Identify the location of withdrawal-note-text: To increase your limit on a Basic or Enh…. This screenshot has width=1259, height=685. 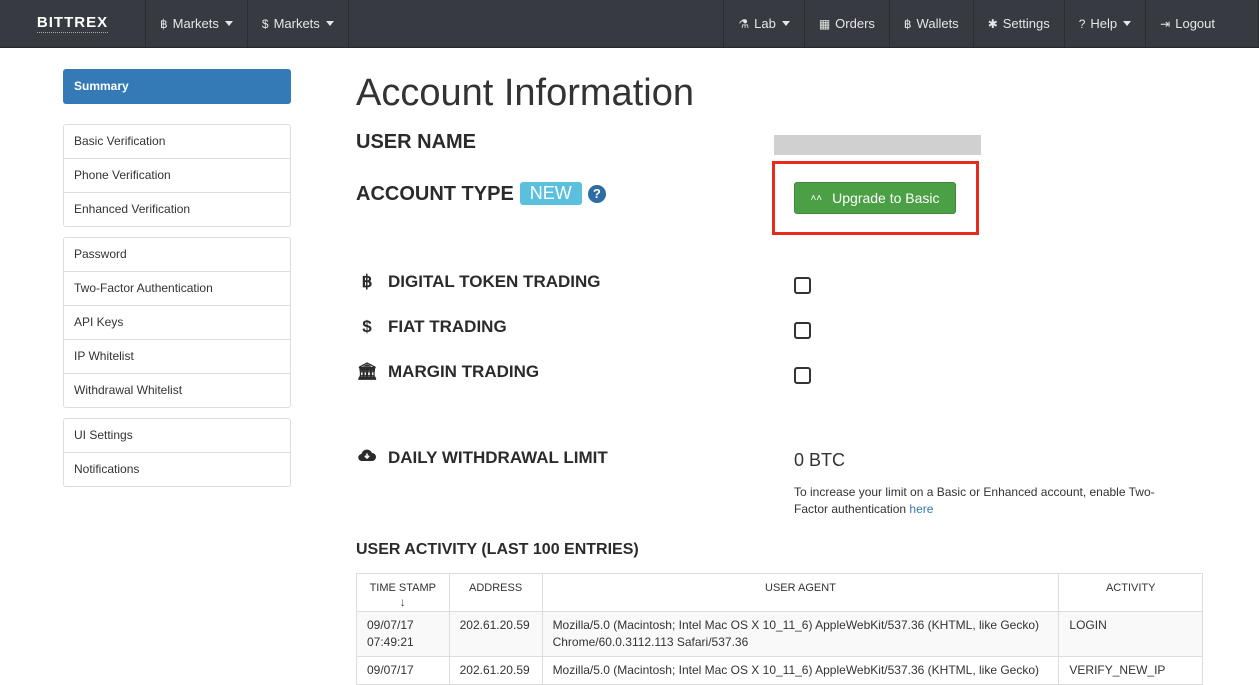
(974, 500).